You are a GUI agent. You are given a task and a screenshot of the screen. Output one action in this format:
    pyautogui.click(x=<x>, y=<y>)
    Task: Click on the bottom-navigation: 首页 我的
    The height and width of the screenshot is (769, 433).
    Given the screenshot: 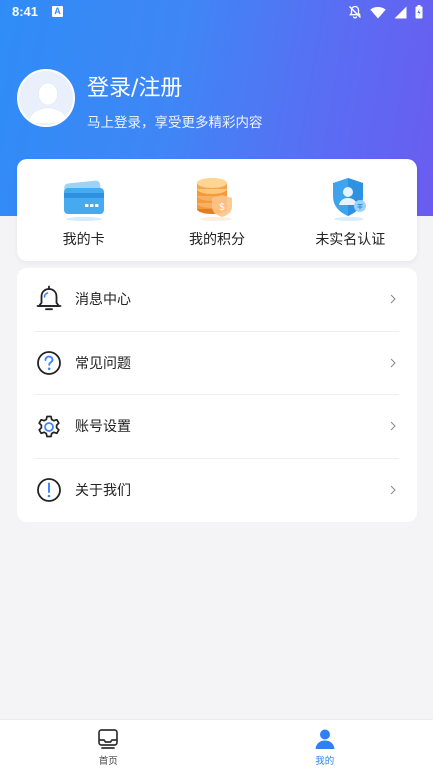 What is the action you would take?
    pyautogui.click(x=216, y=744)
    